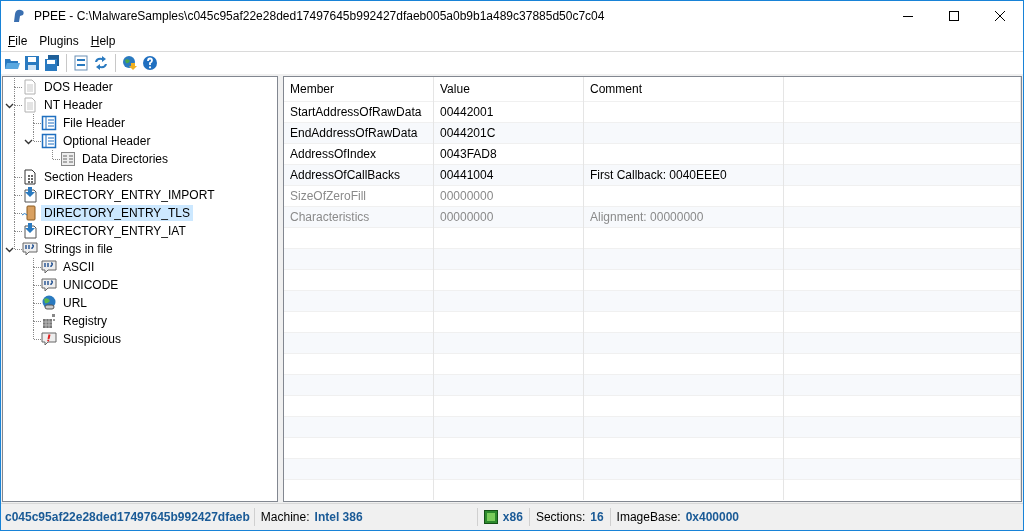 This screenshot has width=1024, height=531. Describe the element at coordinates (330, 217) in the screenshot. I see `table-cell: Characteristics` at that location.